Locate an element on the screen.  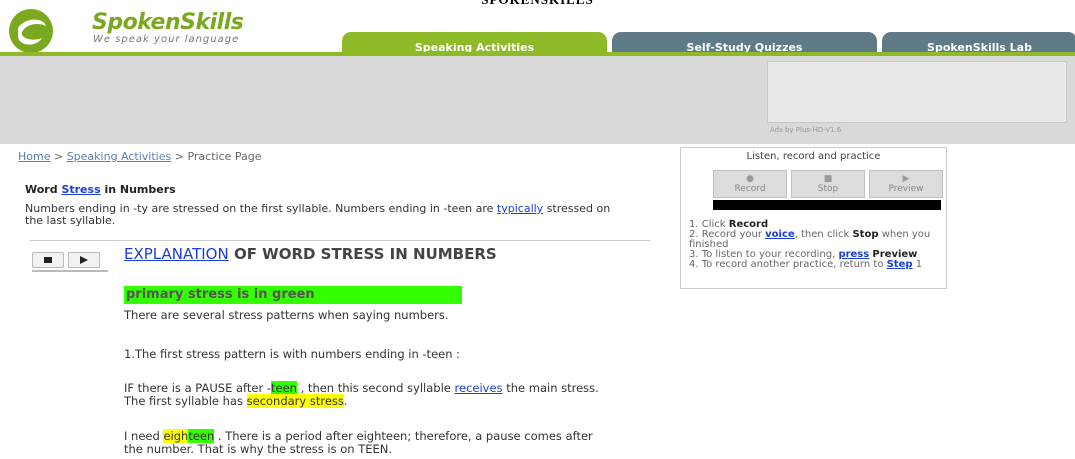
explanation-link: EXPLANATION is located at coordinates (176, 254).